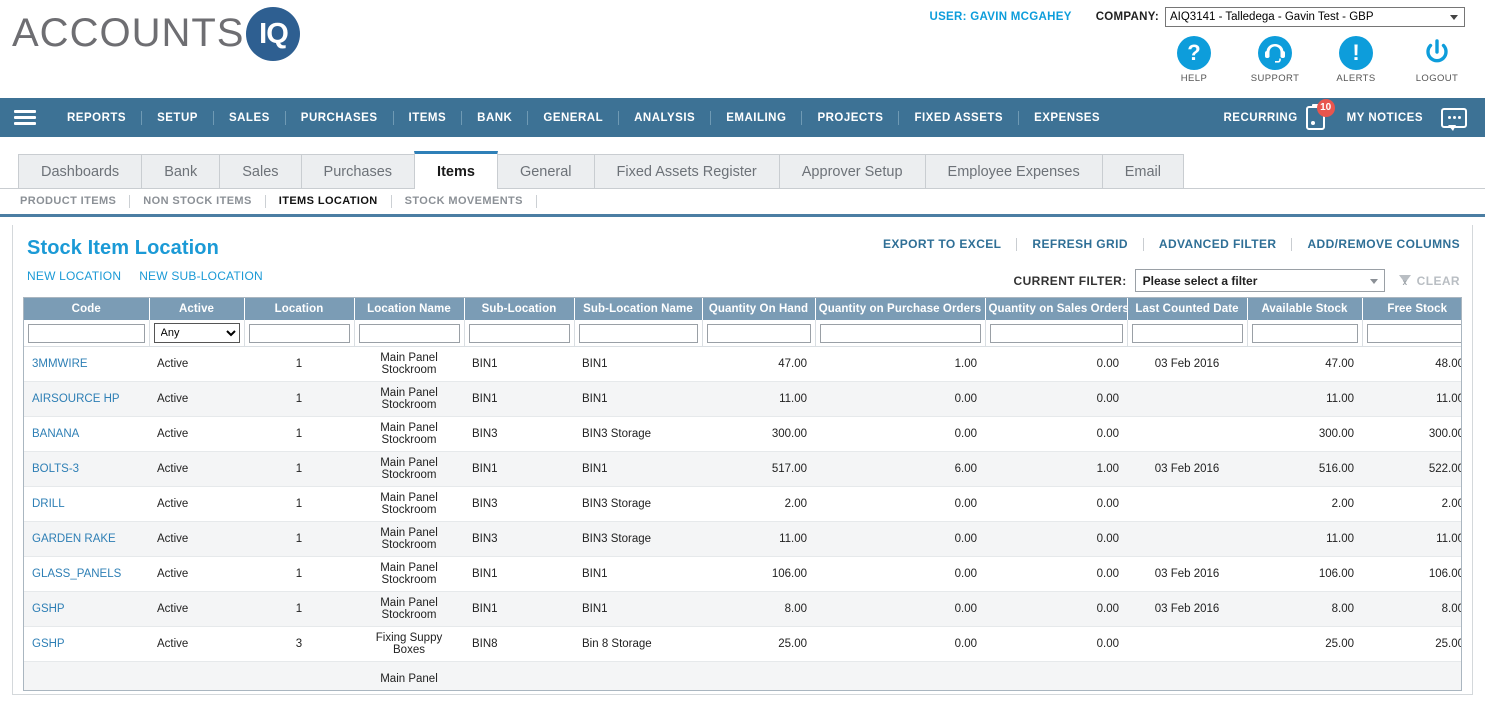 The width and height of the screenshot is (1485, 713). Describe the element at coordinates (1454, 119) in the screenshot. I see `notices-speech-bubble-icon` at that location.